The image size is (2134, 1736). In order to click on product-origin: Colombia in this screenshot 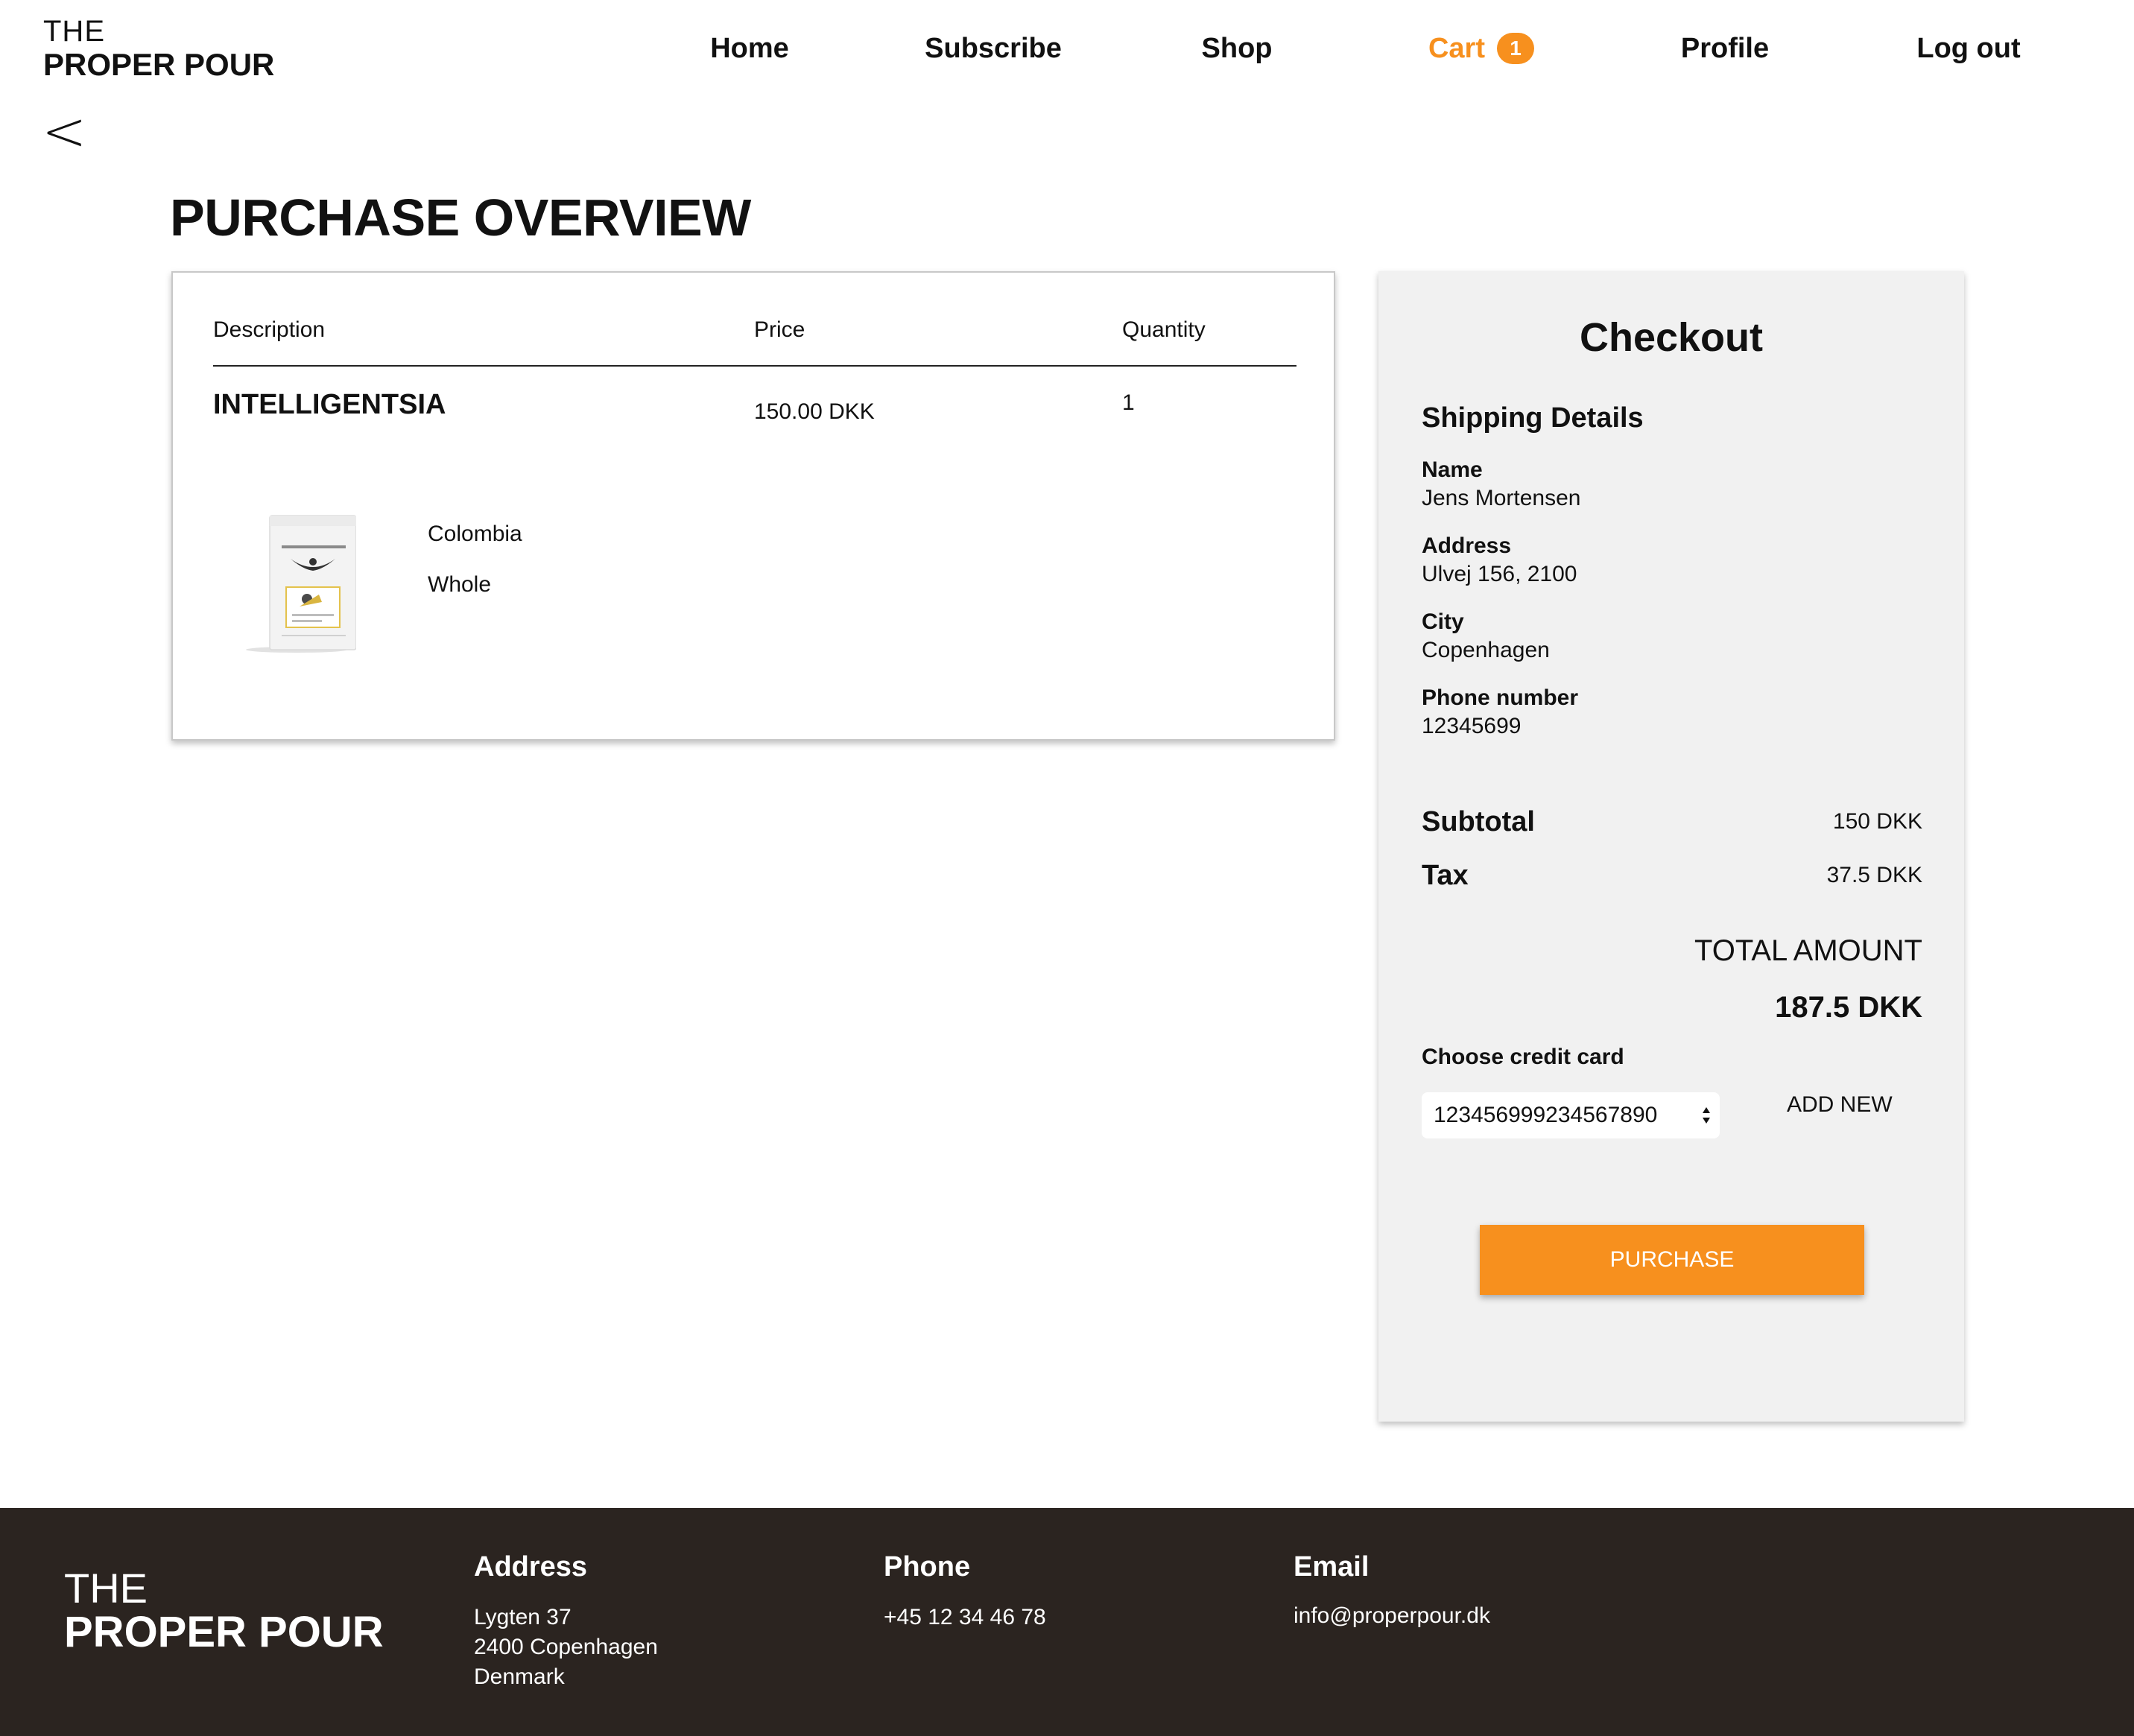, I will do `click(475, 534)`.